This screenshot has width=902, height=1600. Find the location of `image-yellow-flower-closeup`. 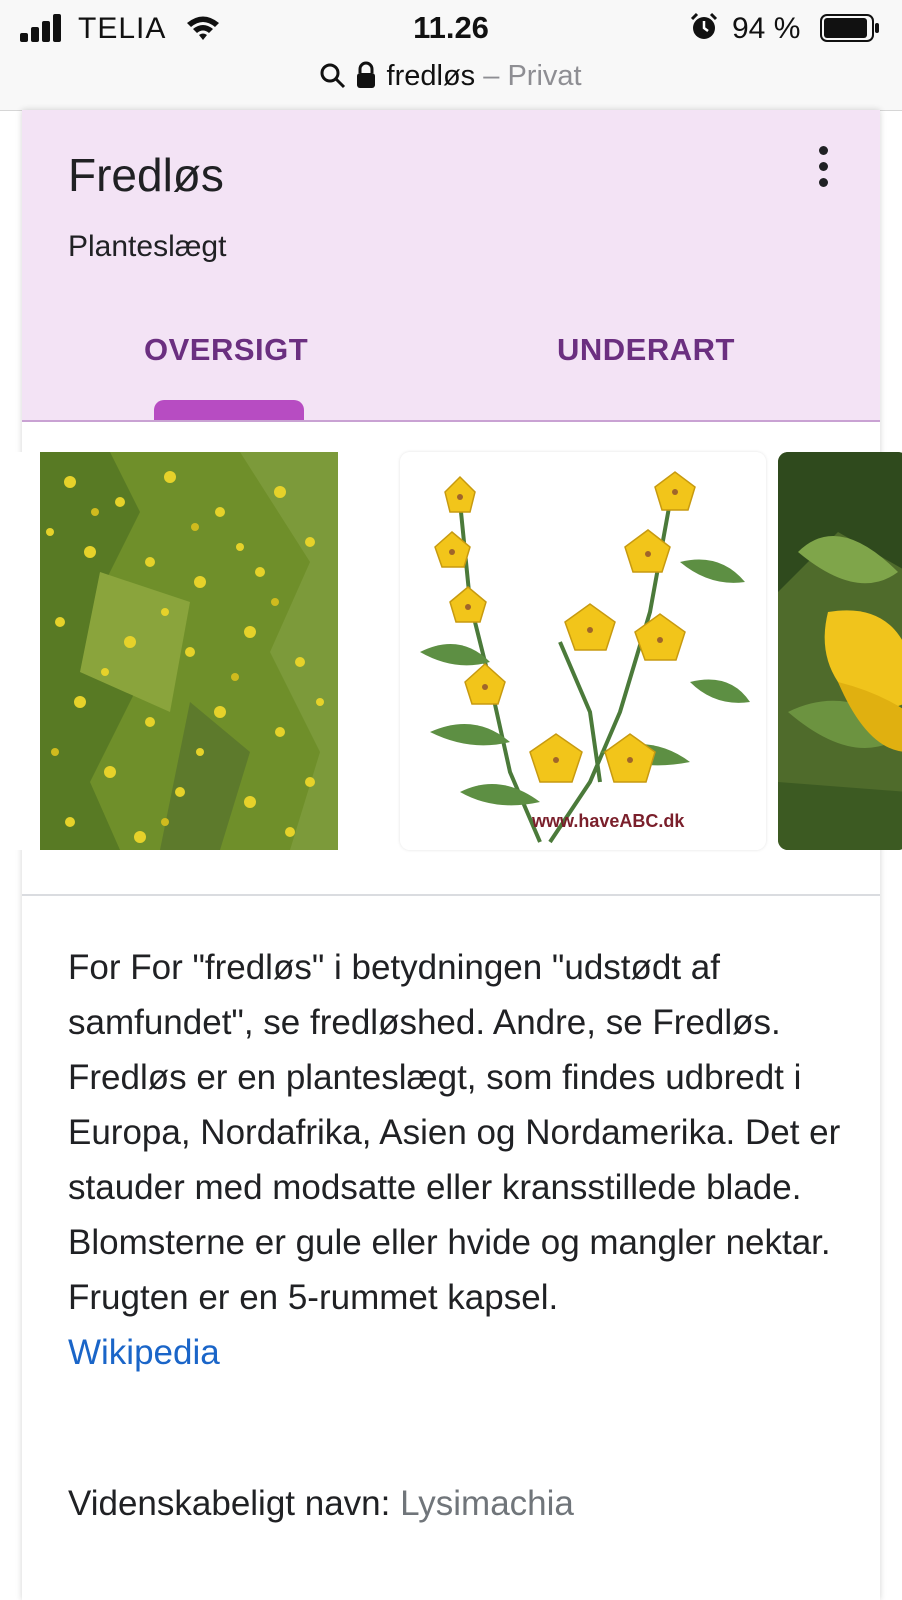

image-yellow-flower-closeup is located at coordinates (840, 651).